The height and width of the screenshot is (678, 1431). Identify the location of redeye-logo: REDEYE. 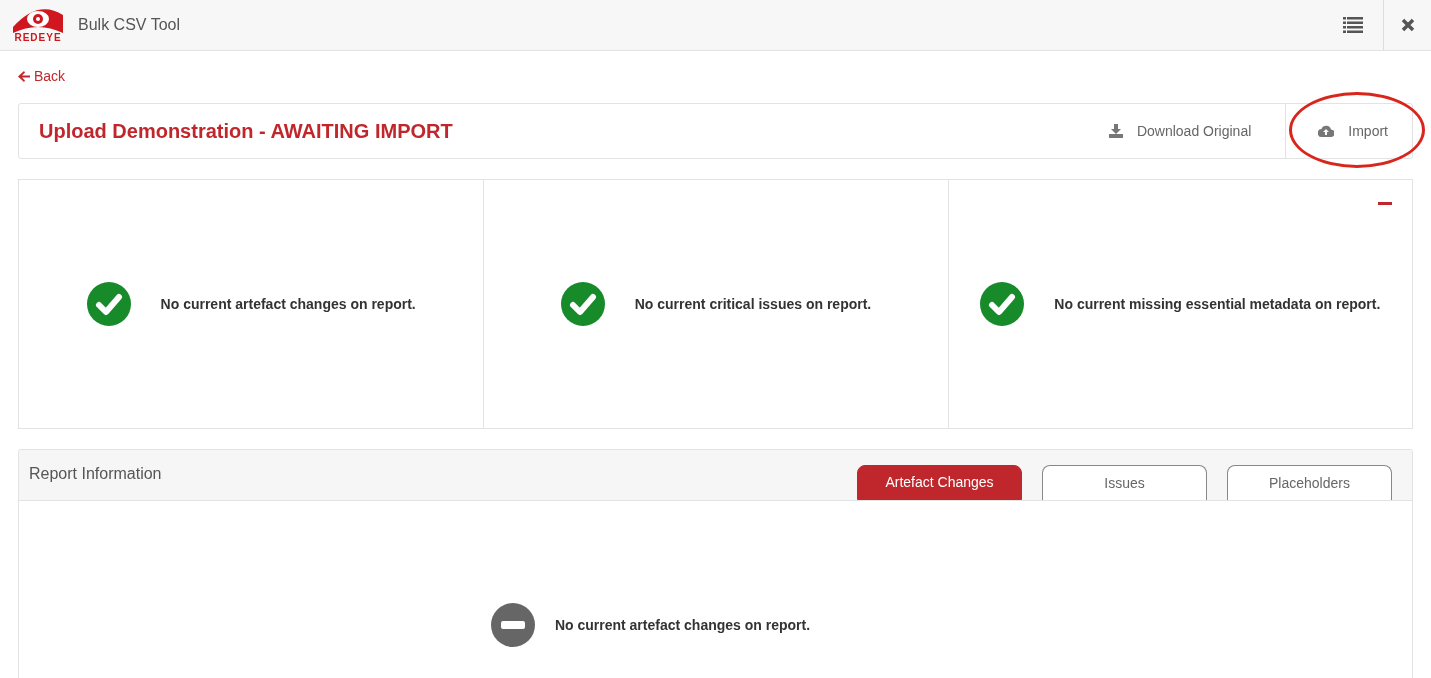
(38, 25).